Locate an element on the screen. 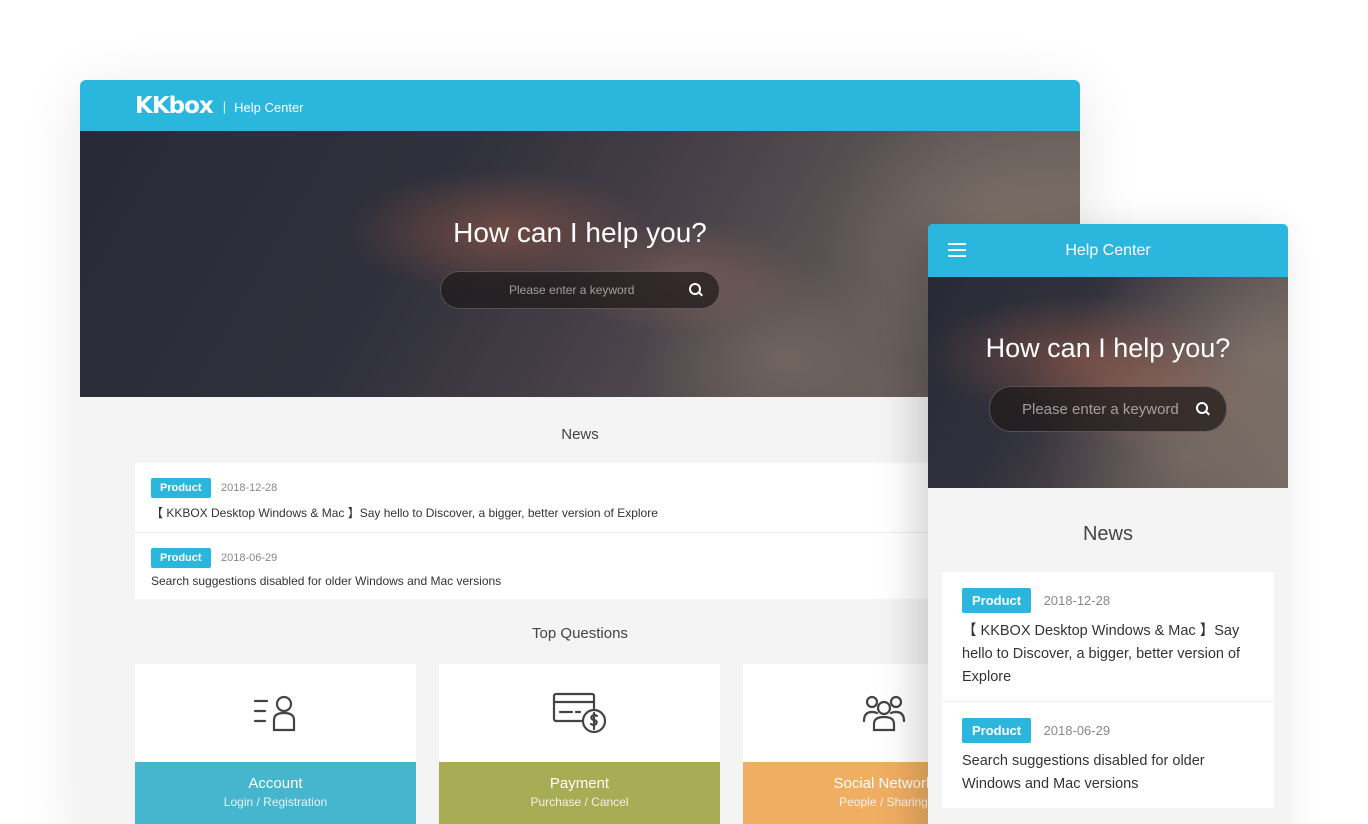 The image size is (1368, 824). card-title: Payment is located at coordinates (579, 783).